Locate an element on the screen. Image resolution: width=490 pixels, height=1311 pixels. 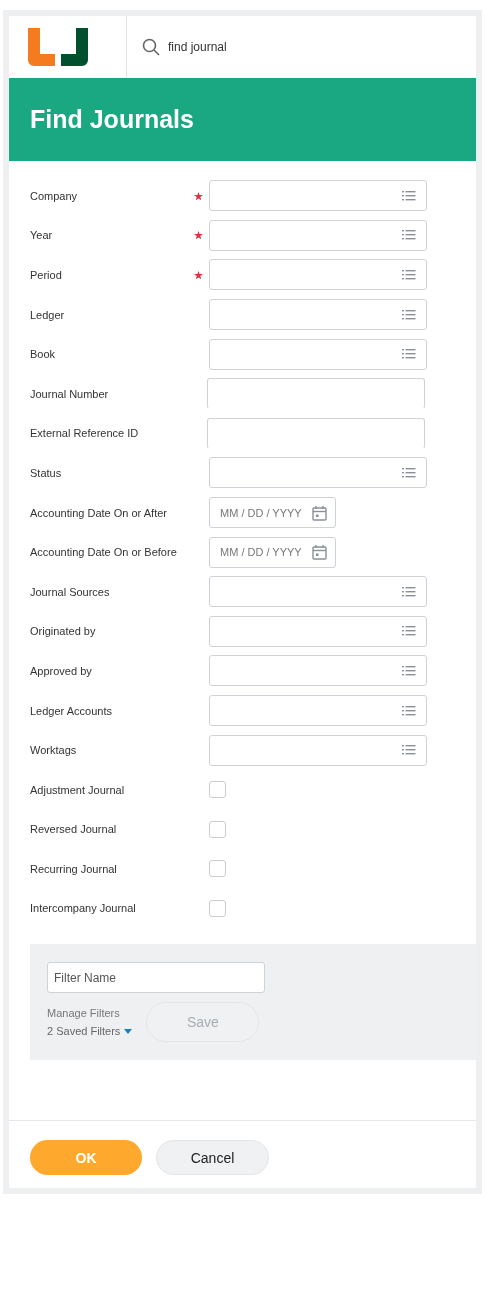
cancel-button: Cancel is located at coordinates (212, 1158).